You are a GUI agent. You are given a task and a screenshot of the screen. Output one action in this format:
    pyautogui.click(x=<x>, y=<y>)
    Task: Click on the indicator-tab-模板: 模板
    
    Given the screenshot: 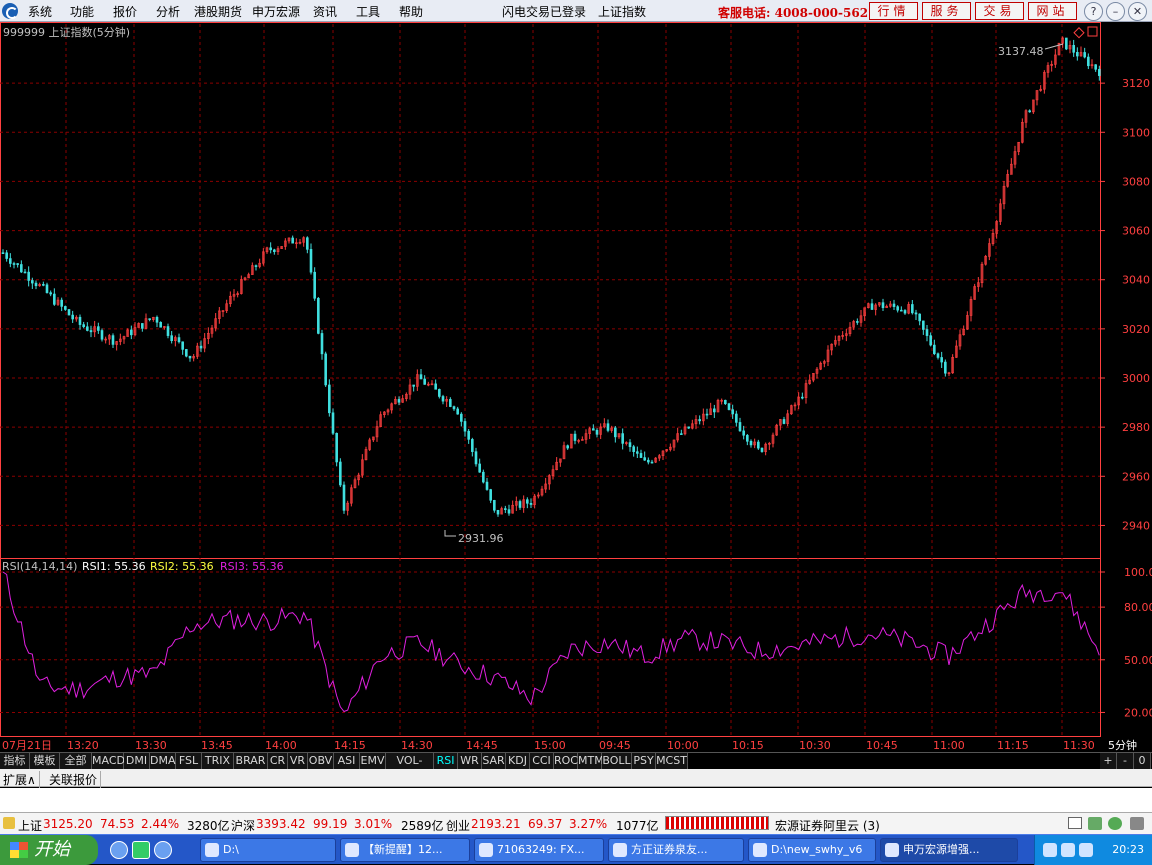 What is the action you would take?
    pyautogui.click(x=45, y=761)
    